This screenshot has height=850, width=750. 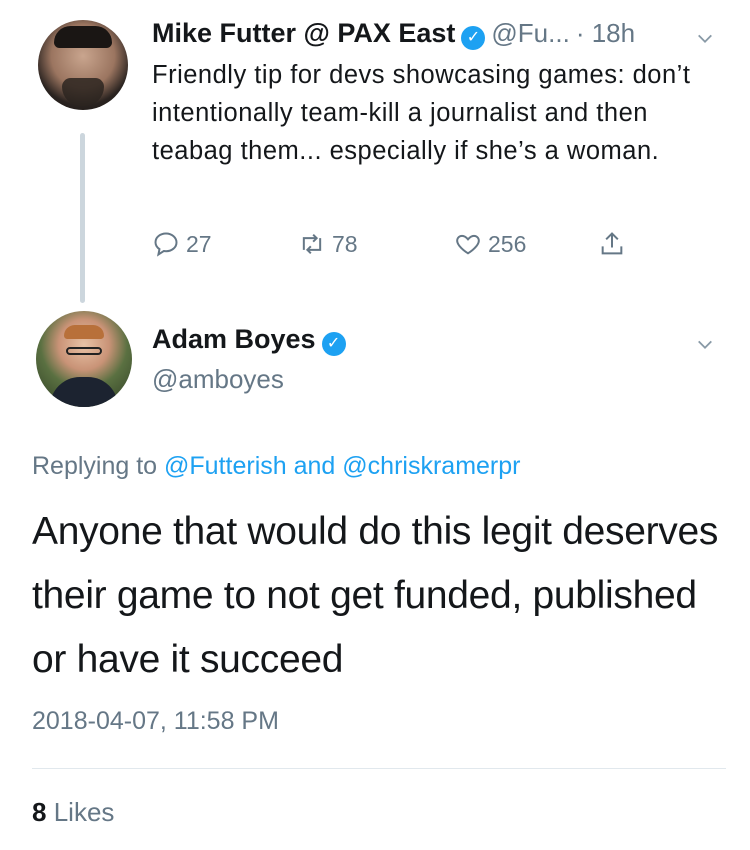 What do you see at coordinates (182, 244) in the screenshot?
I see `reply-button: 27` at bounding box center [182, 244].